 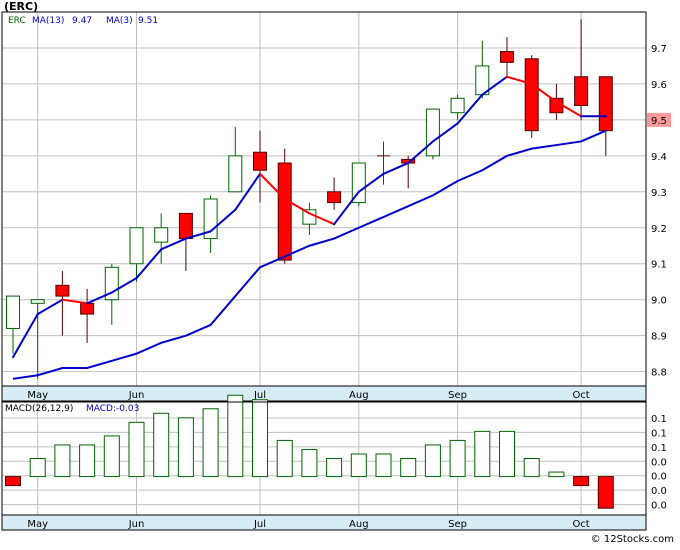 I want to click on price-x-tick-label: Oct, so click(x=580, y=395).